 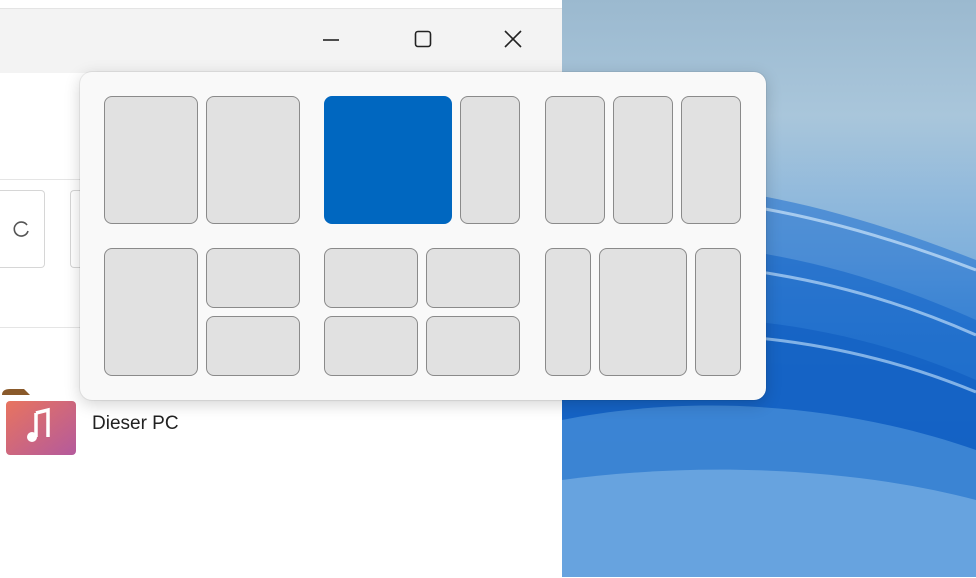 I want to click on music-folder-icon, so click(x=39, y=422).